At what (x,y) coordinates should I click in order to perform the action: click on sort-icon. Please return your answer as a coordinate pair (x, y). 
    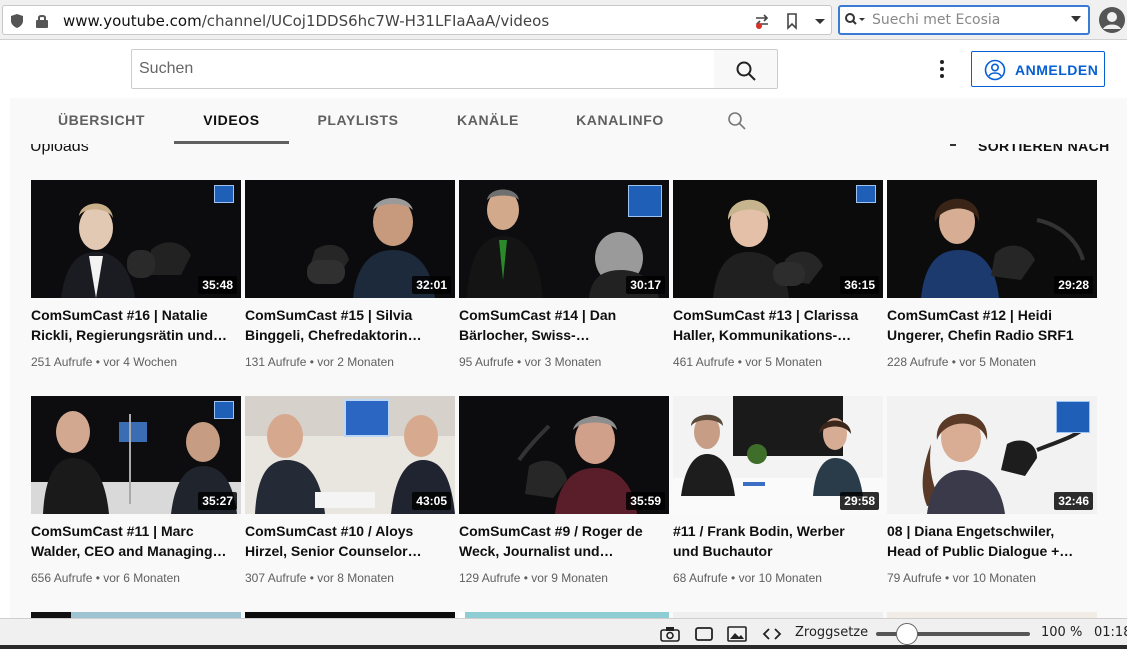
    Looking at the image, I should click on (953, 145).